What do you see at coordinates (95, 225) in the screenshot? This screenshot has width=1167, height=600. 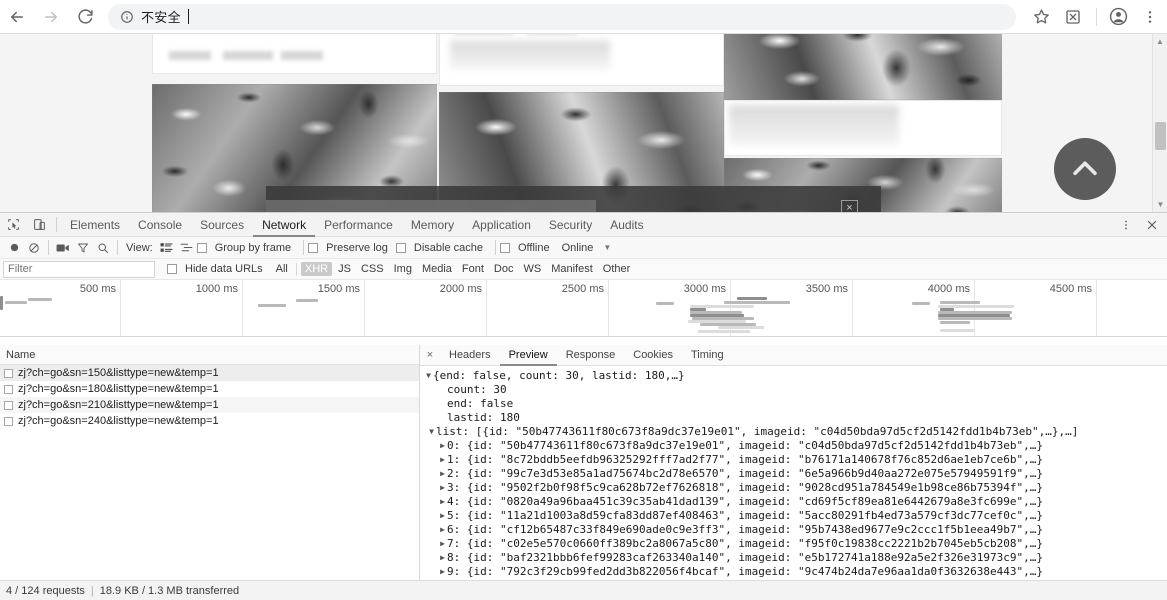 I see `devtools-tab-elements: Elements` at bounding box center [95, 225].